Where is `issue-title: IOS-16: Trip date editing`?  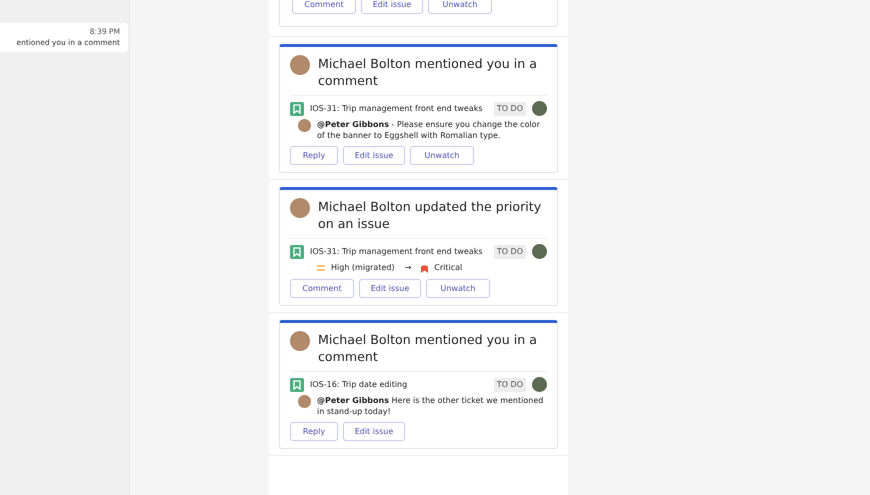
issue-title: IOS-16: Trip date editing is located at coordinates (399, 384).